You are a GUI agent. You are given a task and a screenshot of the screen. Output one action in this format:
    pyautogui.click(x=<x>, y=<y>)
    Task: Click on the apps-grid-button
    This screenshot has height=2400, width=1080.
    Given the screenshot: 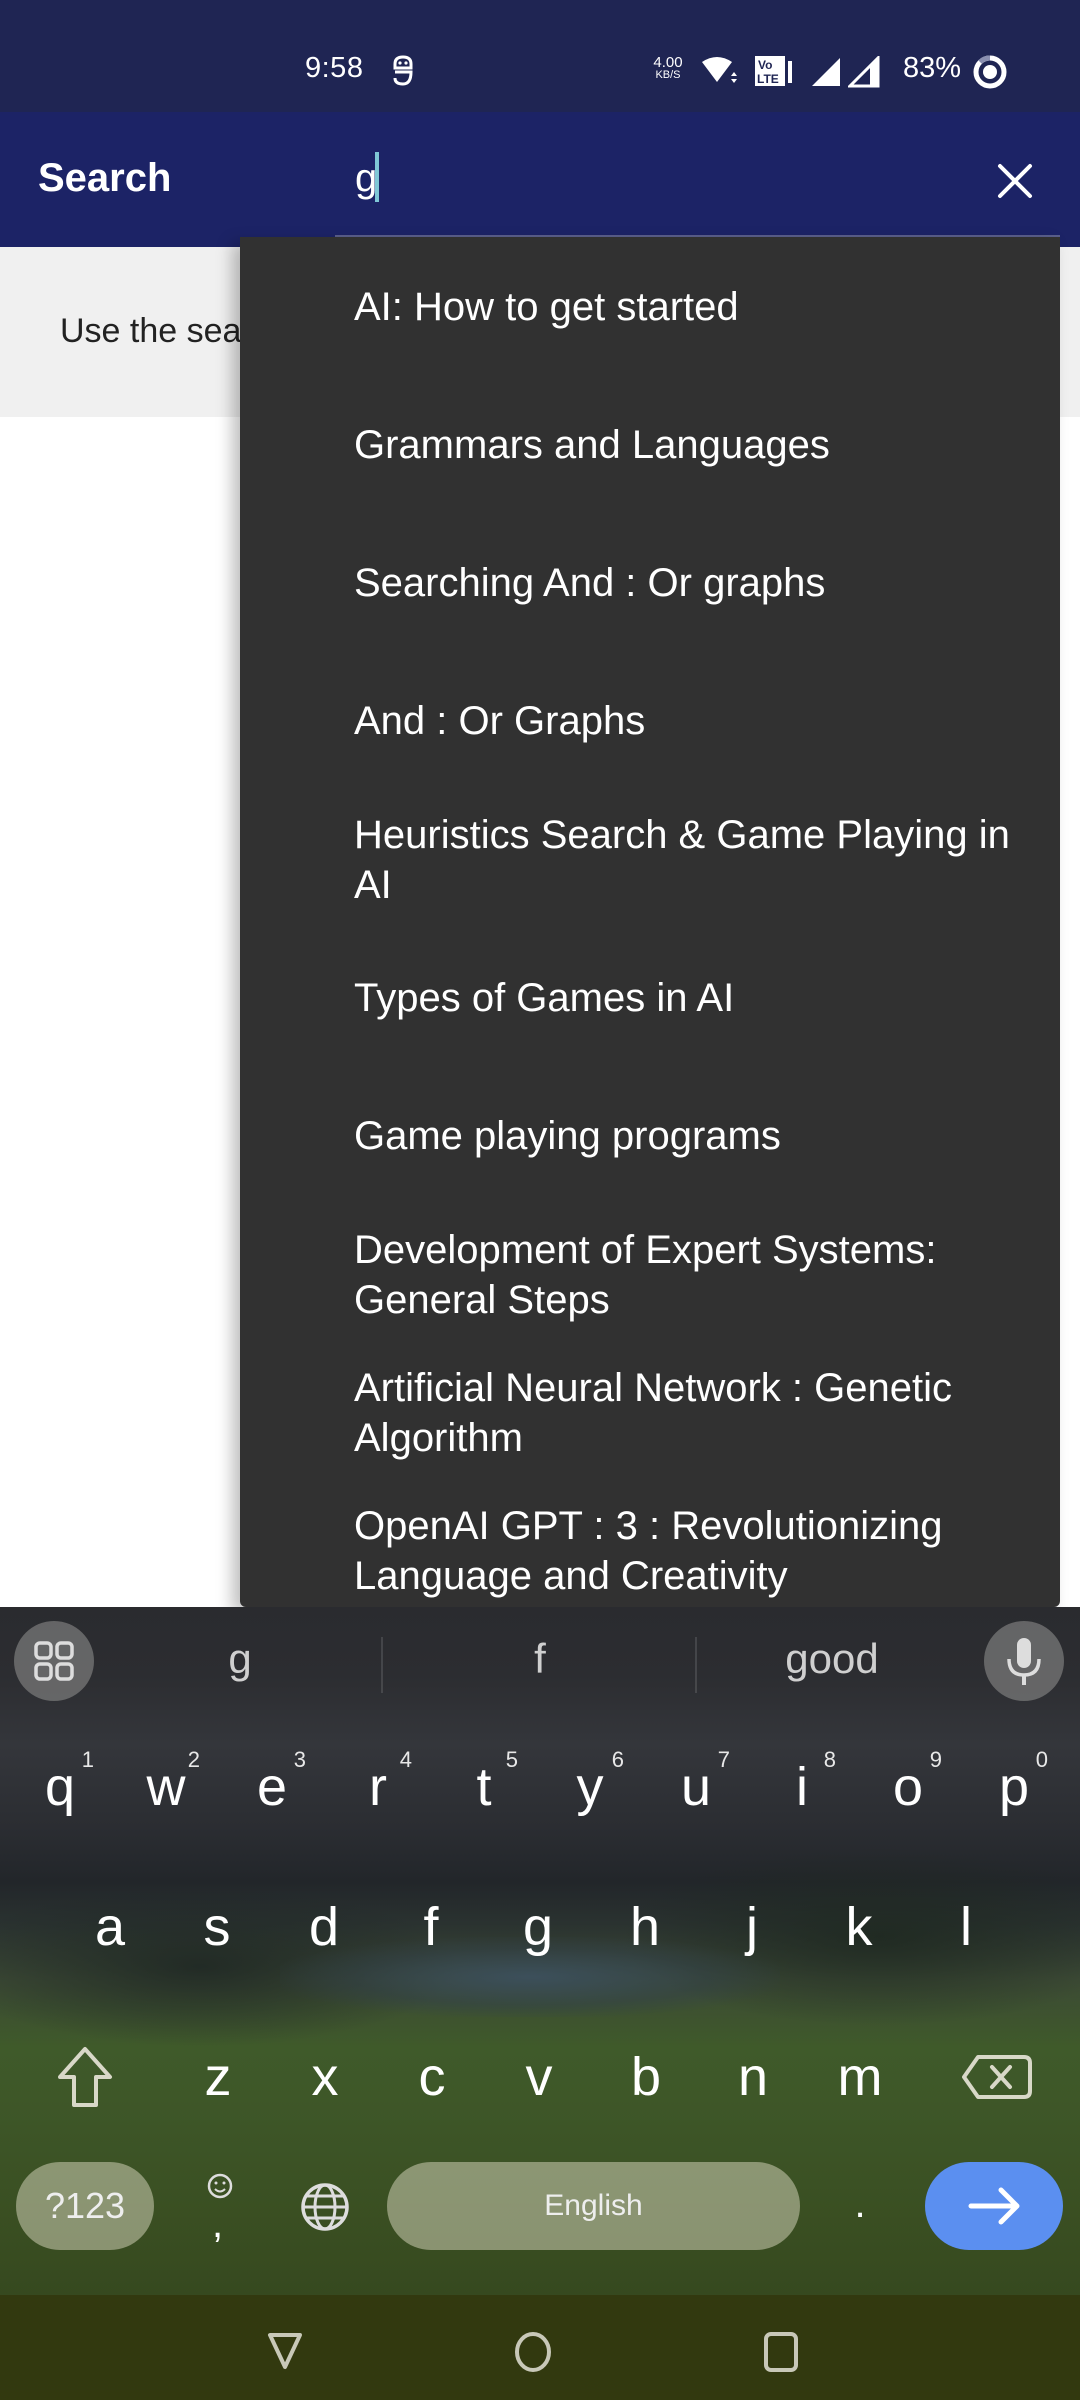 What is the action you would take?
    pyautogui.click(x=54, y=1661)
    